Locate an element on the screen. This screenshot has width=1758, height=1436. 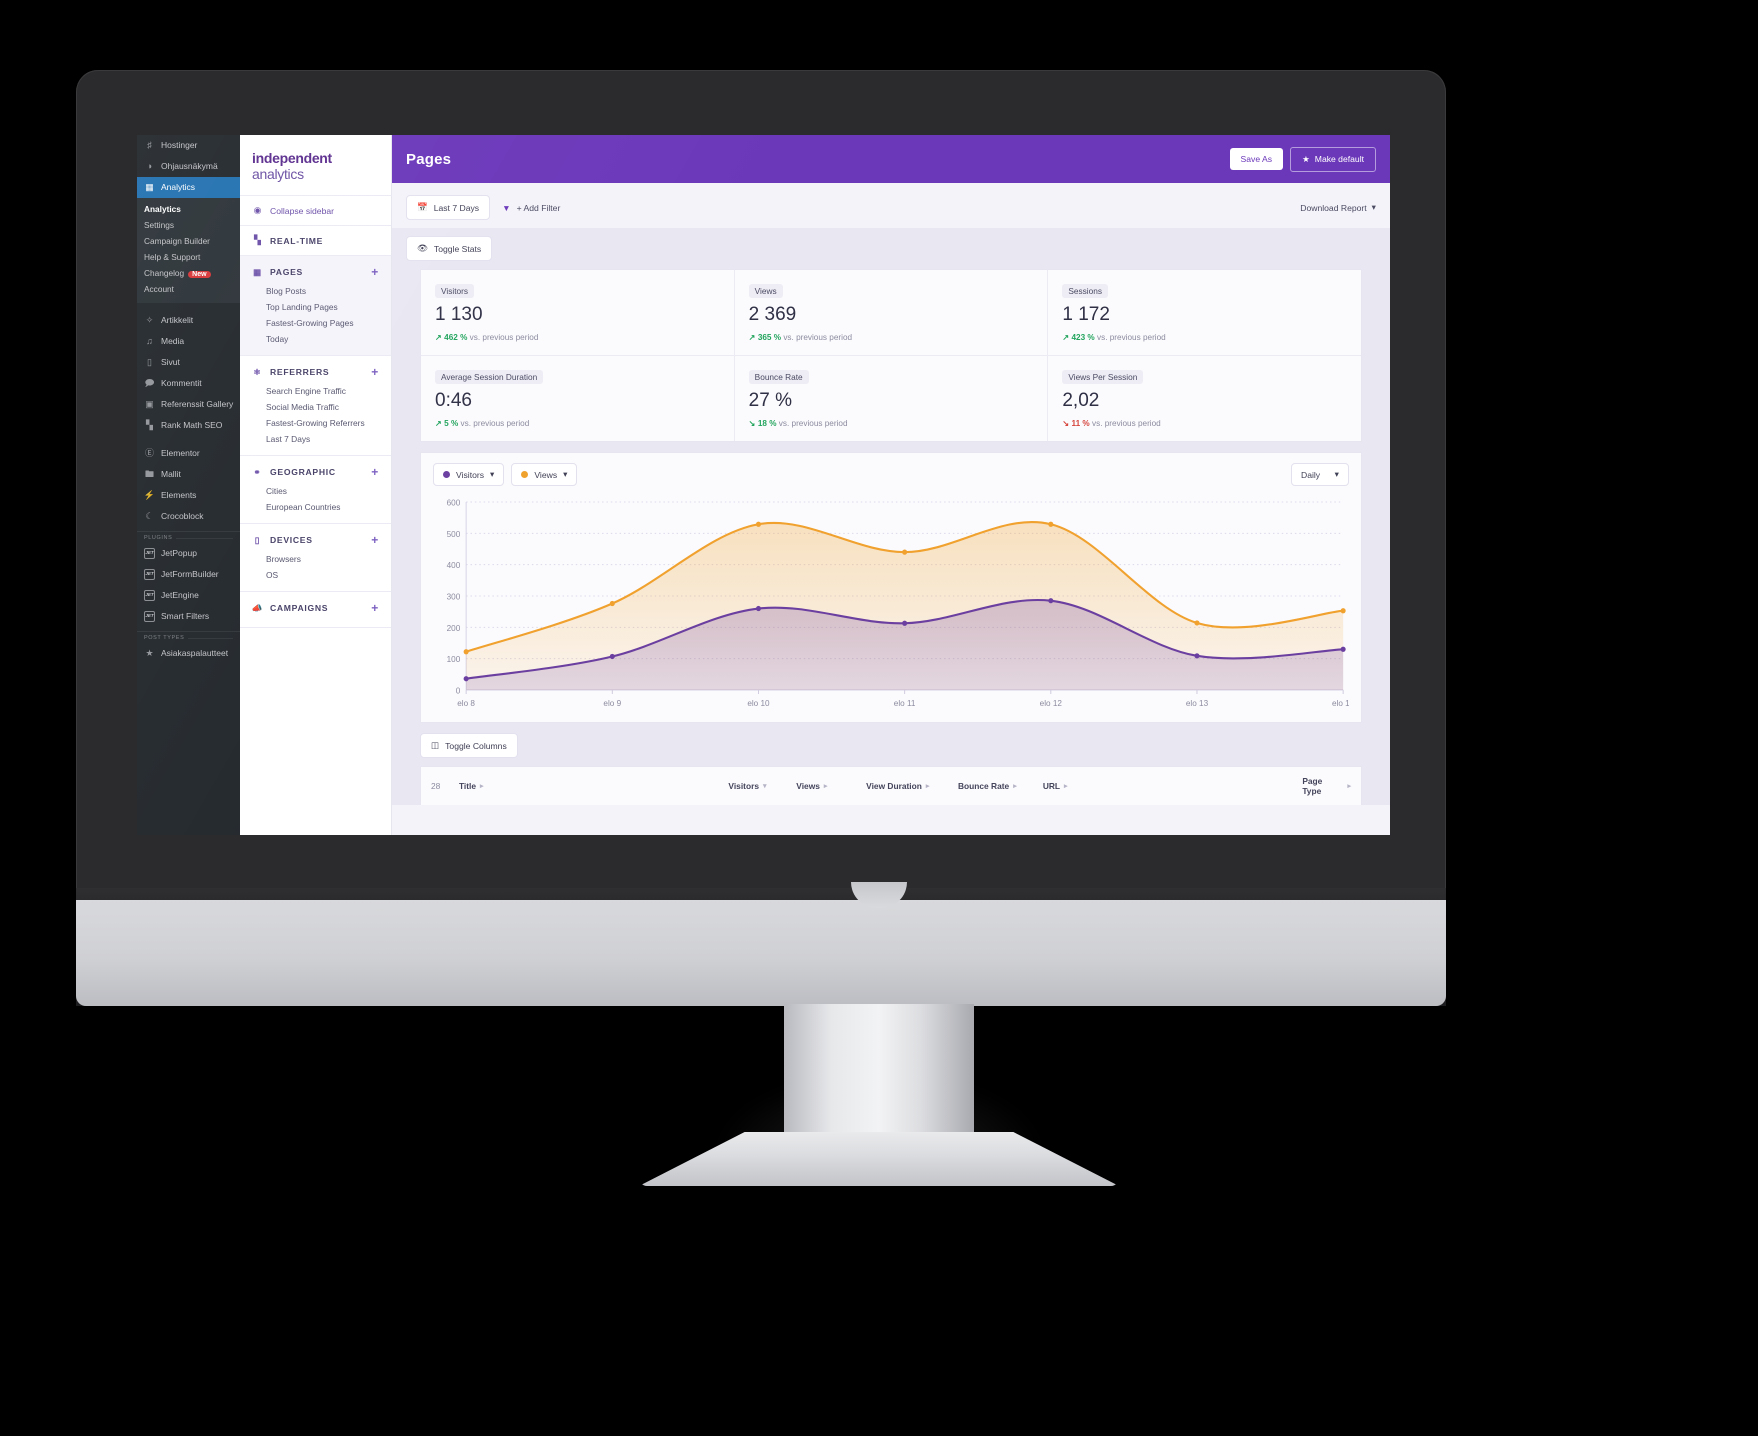
sidebar-item-jetengine: JET JetEngine is located at coordinates (188, 595).